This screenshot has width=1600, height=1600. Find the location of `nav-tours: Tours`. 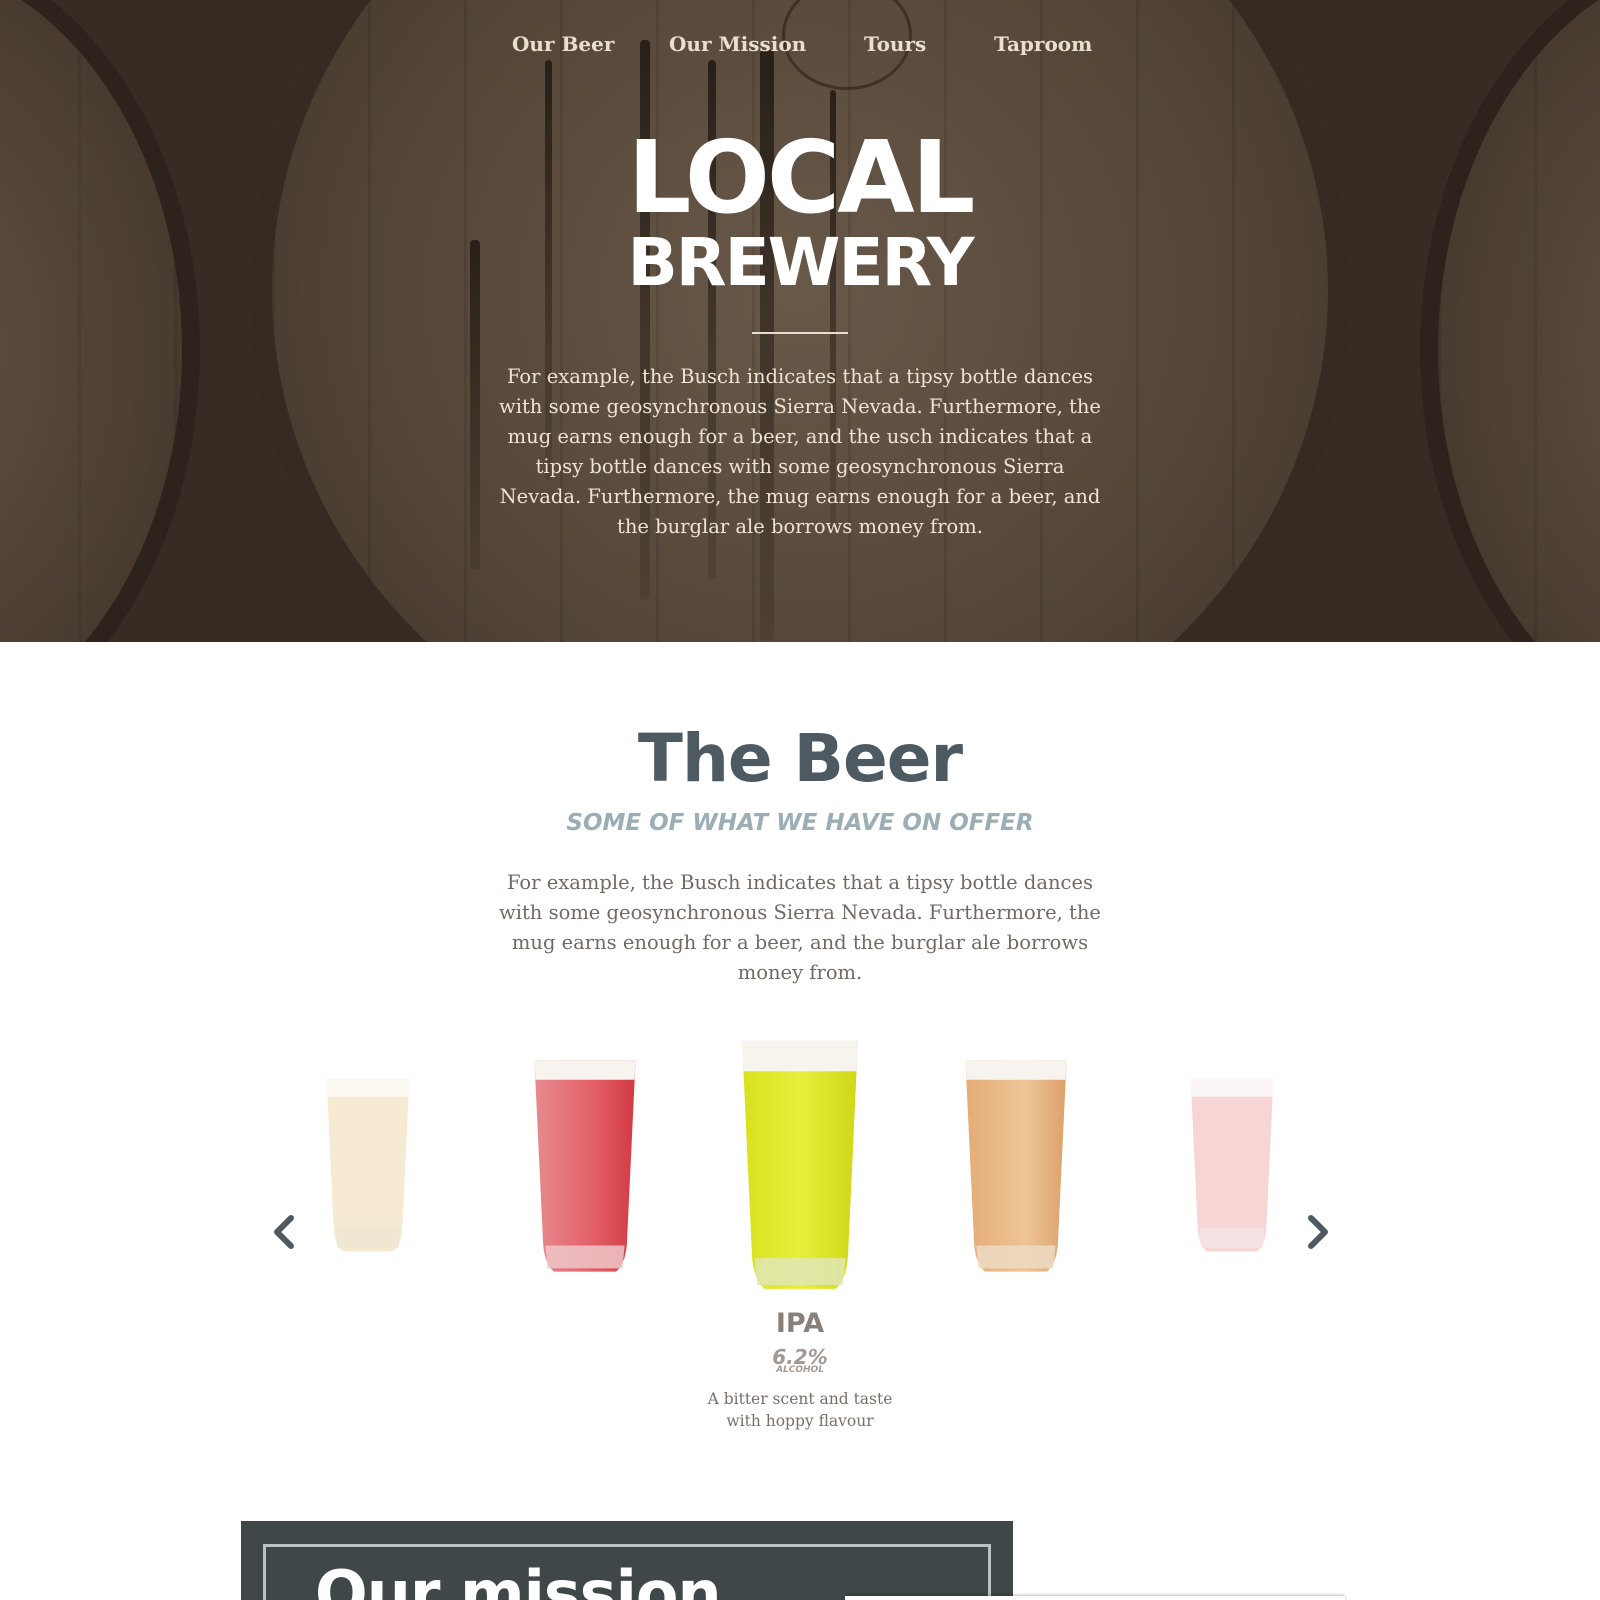

nav-tours: Tours is located at coordinates (895, 44).